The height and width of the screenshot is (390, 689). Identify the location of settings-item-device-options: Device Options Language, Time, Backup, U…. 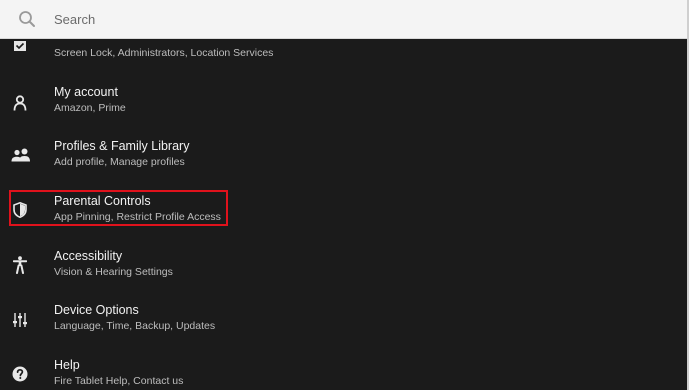
(343, 323).